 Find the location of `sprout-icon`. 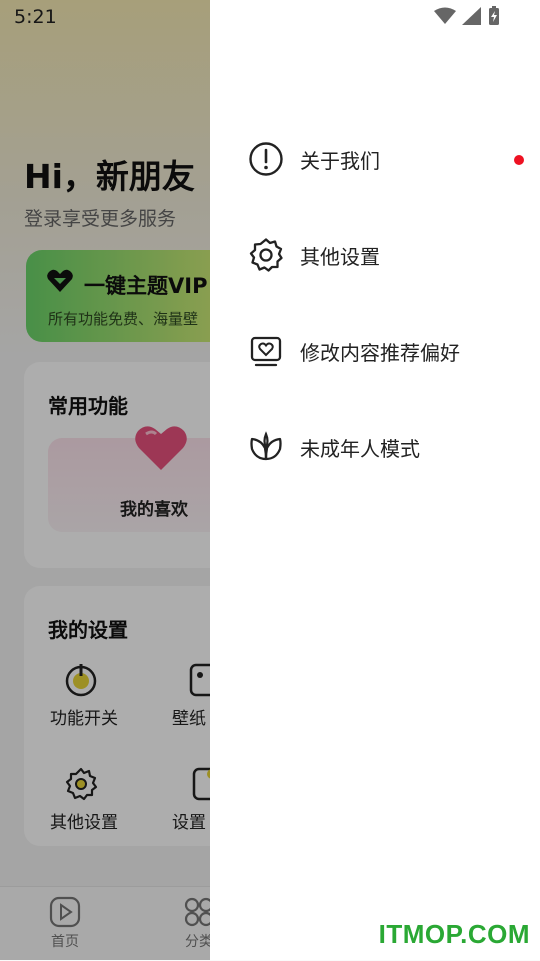

sprout-icon is located at coordinates (266, 446).